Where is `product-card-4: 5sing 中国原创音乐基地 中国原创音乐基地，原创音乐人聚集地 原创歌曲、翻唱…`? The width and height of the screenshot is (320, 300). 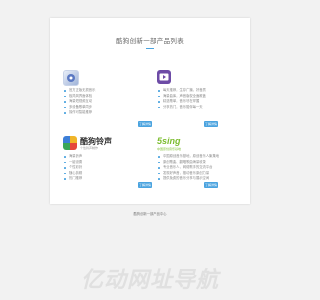 product-card-4: 5sing 中国原创音乐基地 中国原创音乐基地，原创音乐人聚集地 原创歌曲、翻唱… is located at coordinates (196, 171).